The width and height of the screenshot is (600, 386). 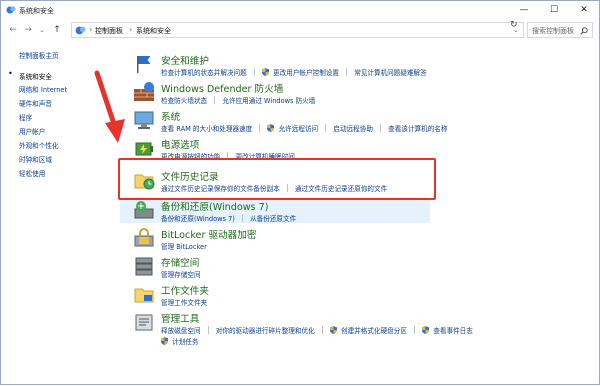 I want to click on category-link: 从备份还原文件, so click(x=273, y=218).